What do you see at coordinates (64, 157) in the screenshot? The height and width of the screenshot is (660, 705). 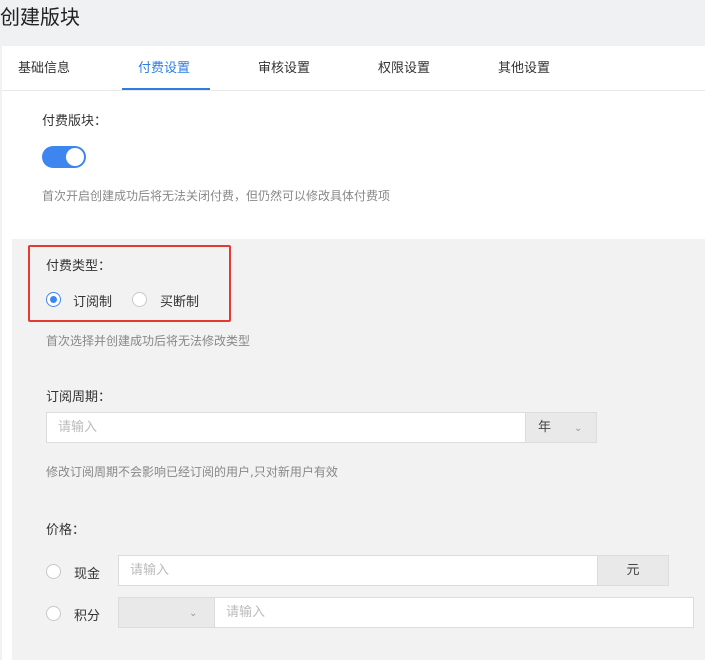 I see `paid-section-toggle` at bounding box center [64, 157].